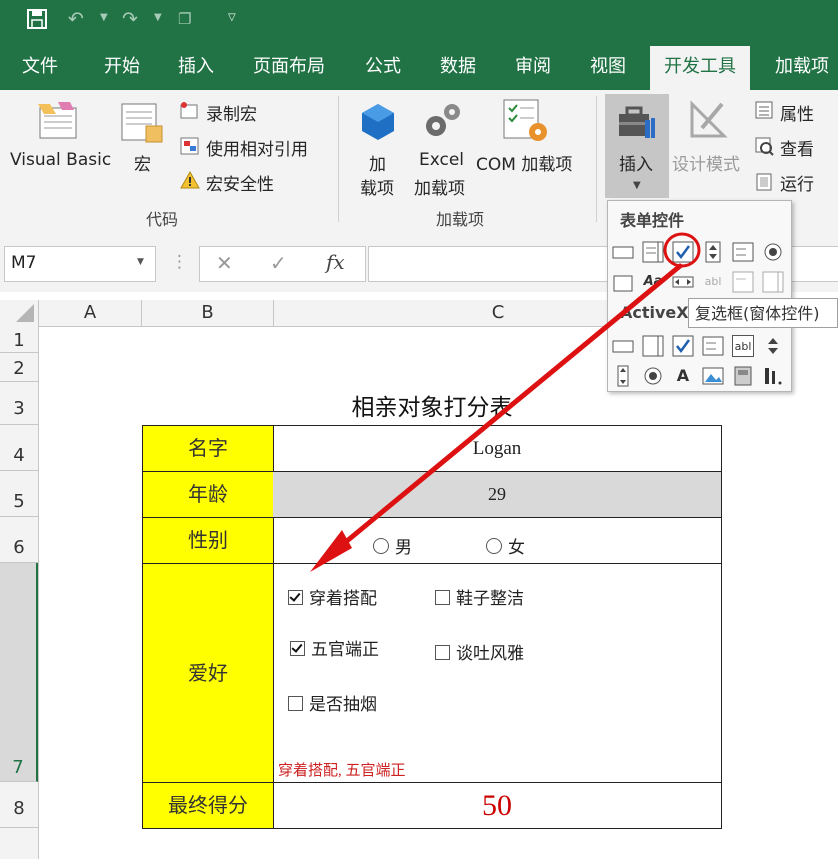 Image resolution: width=838 pixels, height=859 pixels. What do you see at coordinates (683, 282) in the screenshot?
I see `scroll-bar-icon` at bounding box center [683, 282].